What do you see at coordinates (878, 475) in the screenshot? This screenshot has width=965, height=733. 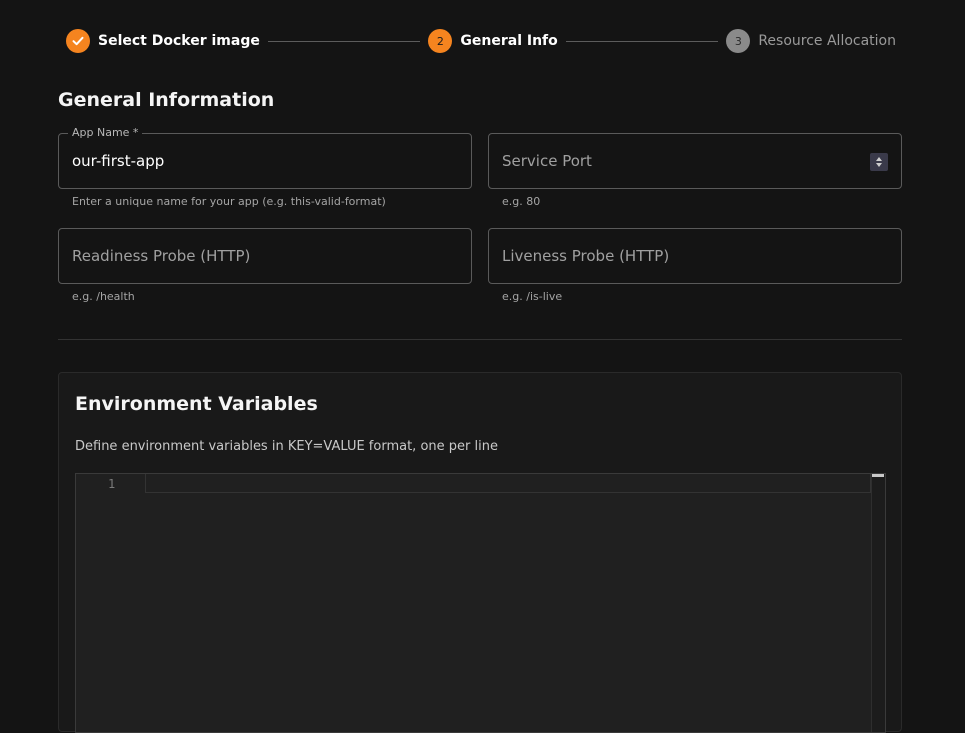 I see `editor-scroll-thumb` at bounding box center [878, 475].